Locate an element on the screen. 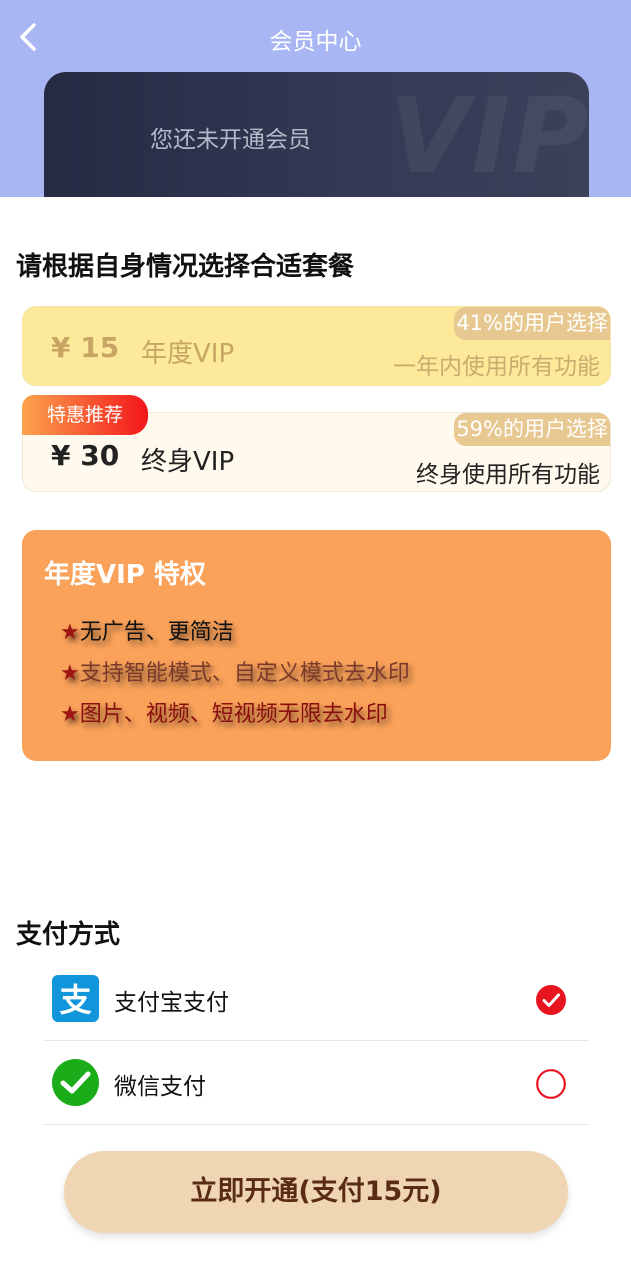  payment-label: 微信支付 is located at coordinates (160, 1087).